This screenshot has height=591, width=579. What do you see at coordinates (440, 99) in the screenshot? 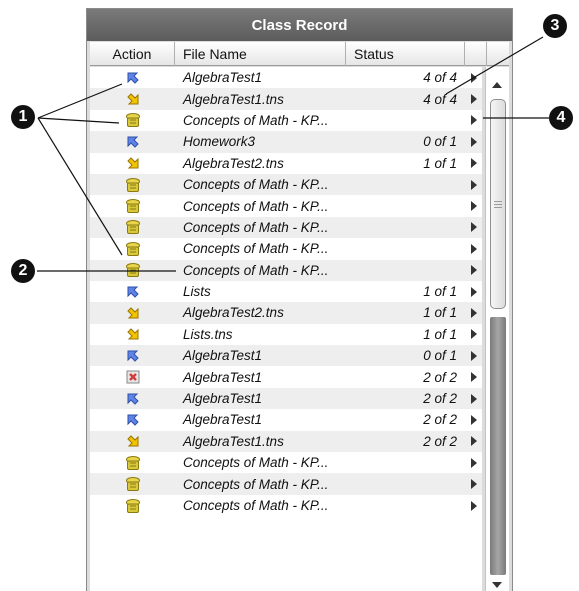
I see `status-cell: 4 of 4` at bounding box center [440, 99].